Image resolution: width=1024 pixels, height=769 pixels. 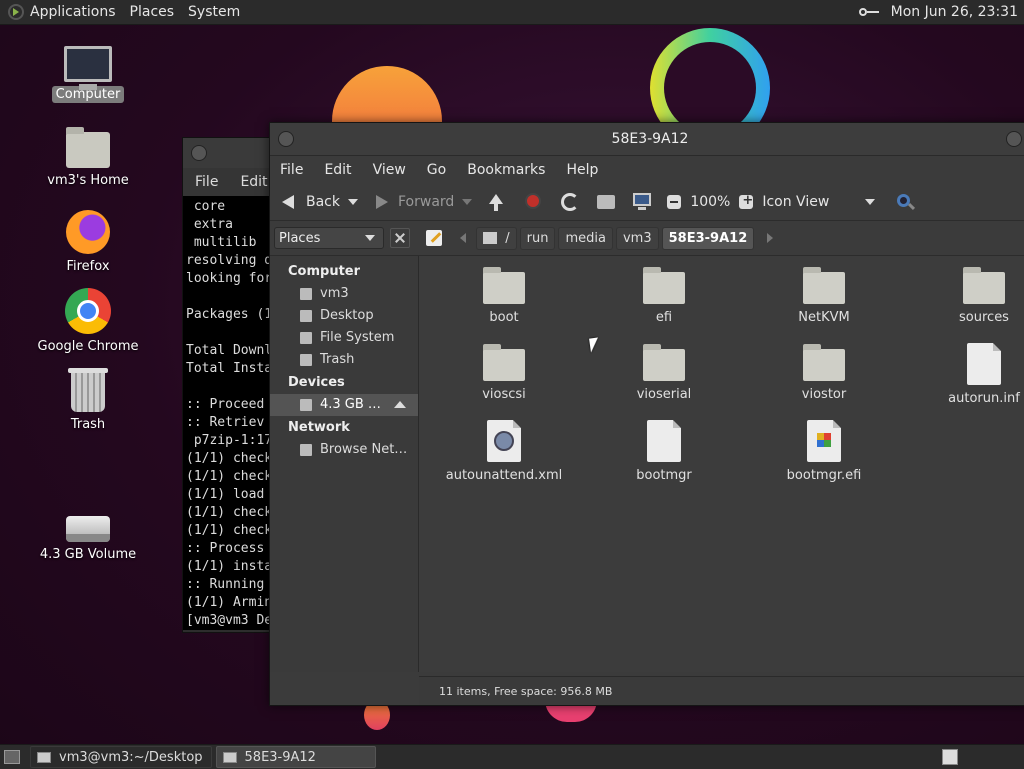 What do you see at coordinates (824, 295) in the screenshot?
I see `folder-item: NetKVM` at bounding box center [824, 295].